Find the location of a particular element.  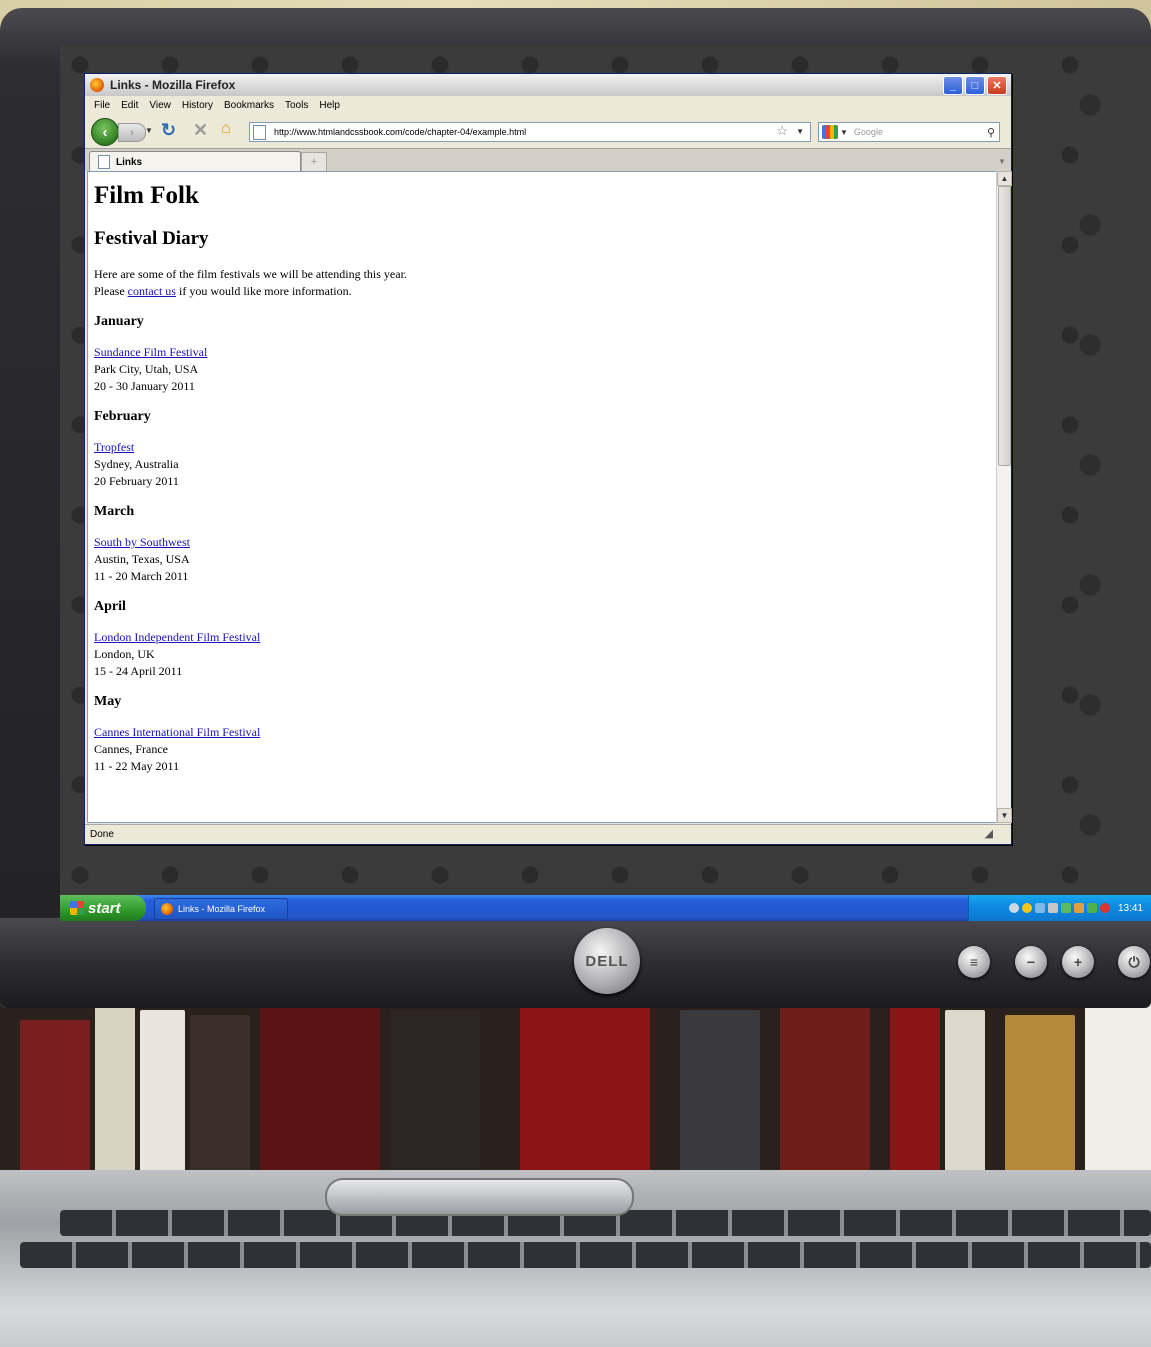

festival-entry: London Independent Film Festival is located at coordinates (545, 637).